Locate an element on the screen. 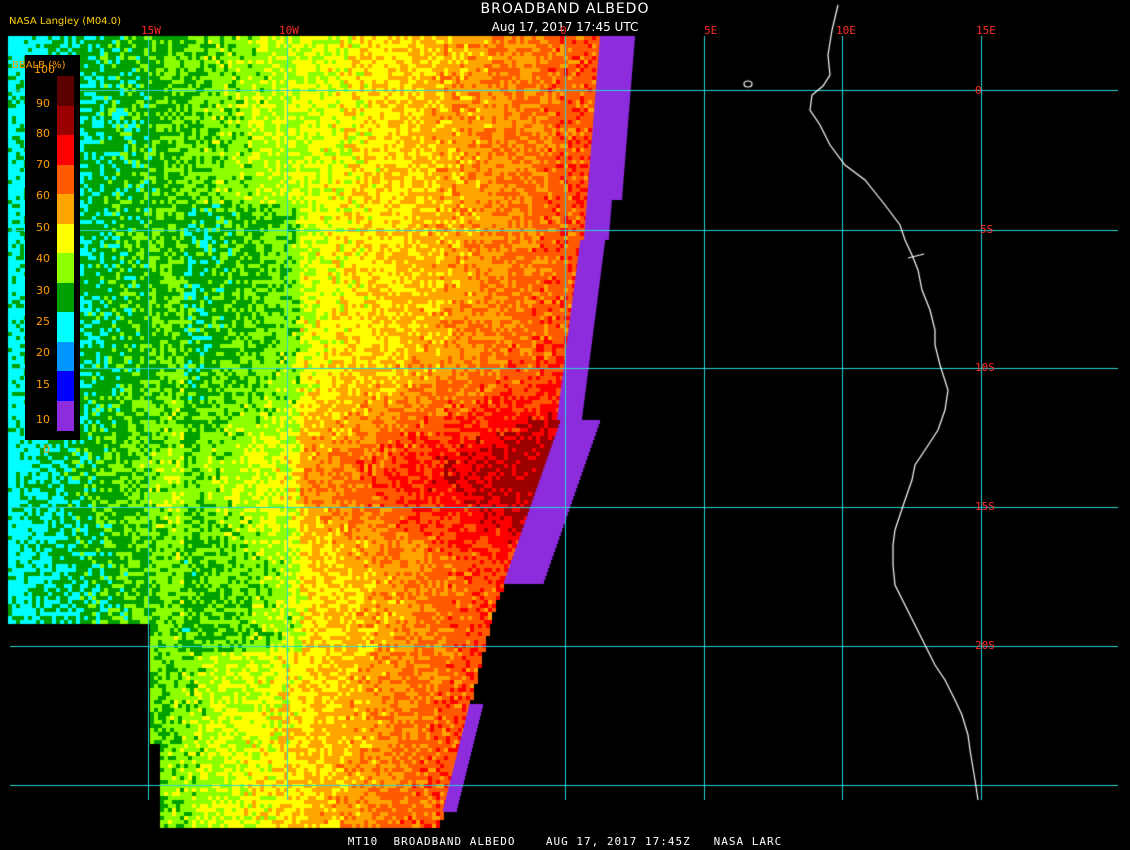  legend-tick-label: 40 is located at coordinates (43, 258).